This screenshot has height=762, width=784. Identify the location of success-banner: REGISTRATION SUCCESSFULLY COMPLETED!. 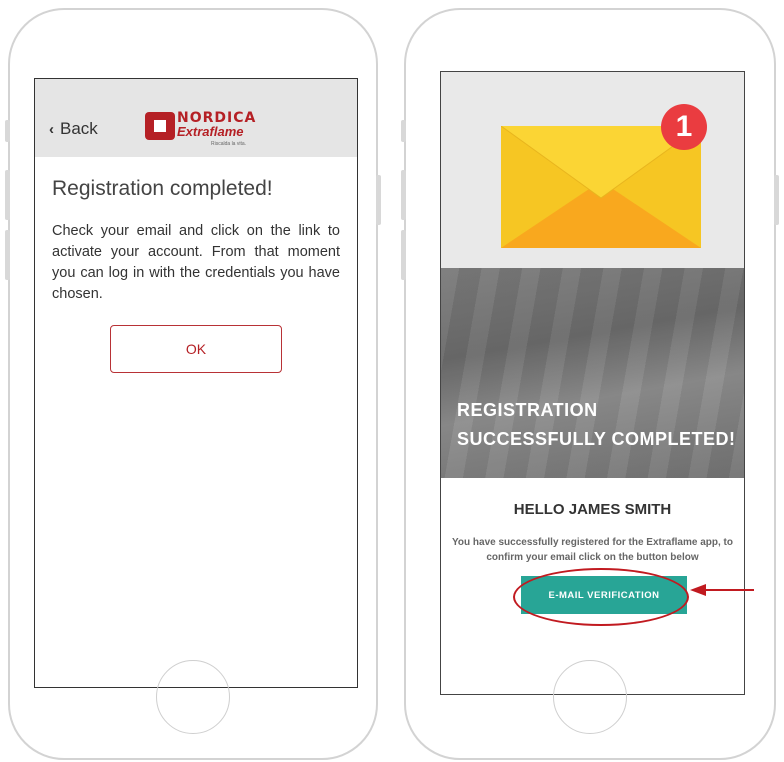
(592, 373).